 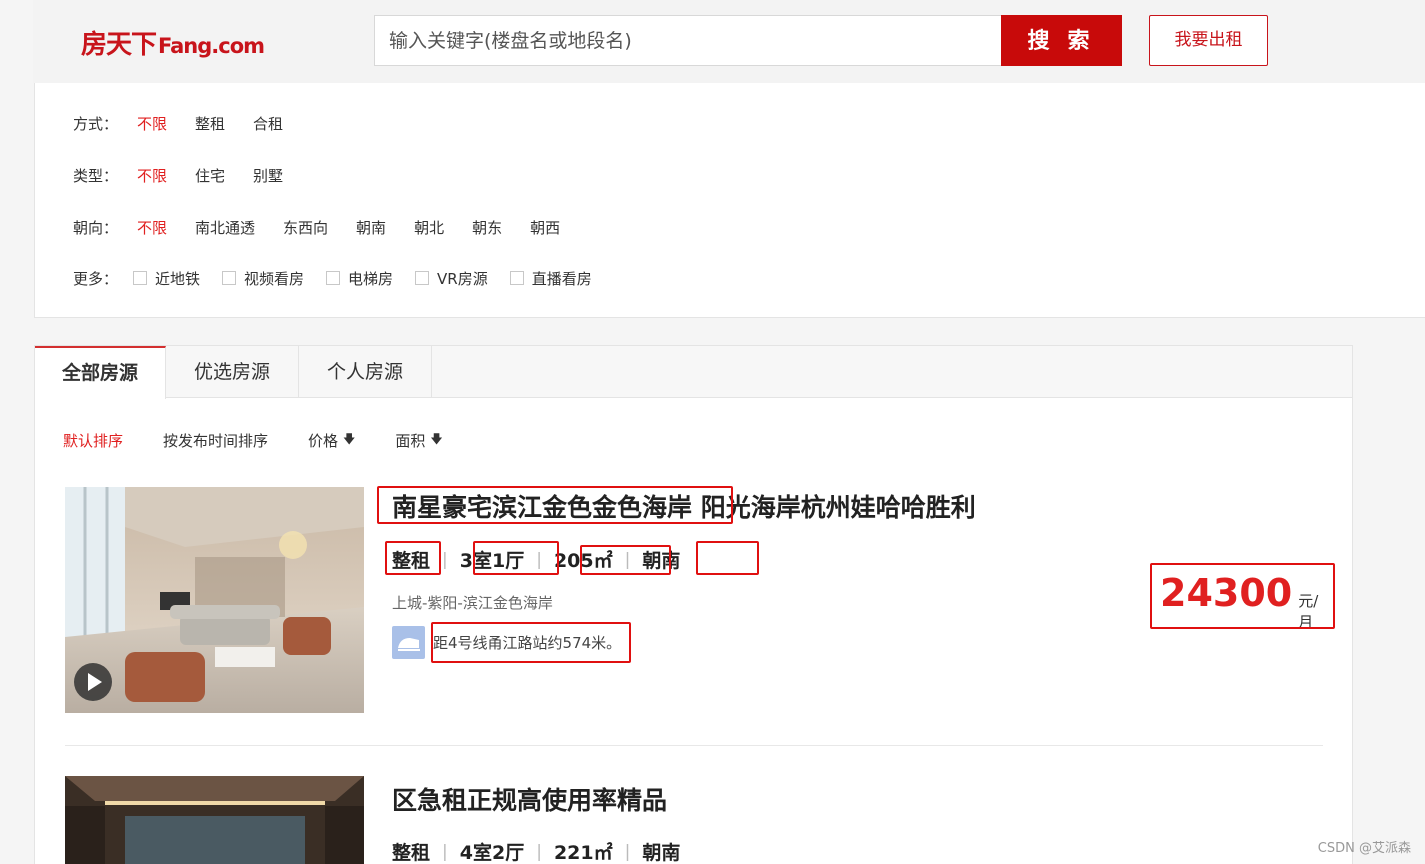 I want to click on room-photo, so click(x=214, y=820).